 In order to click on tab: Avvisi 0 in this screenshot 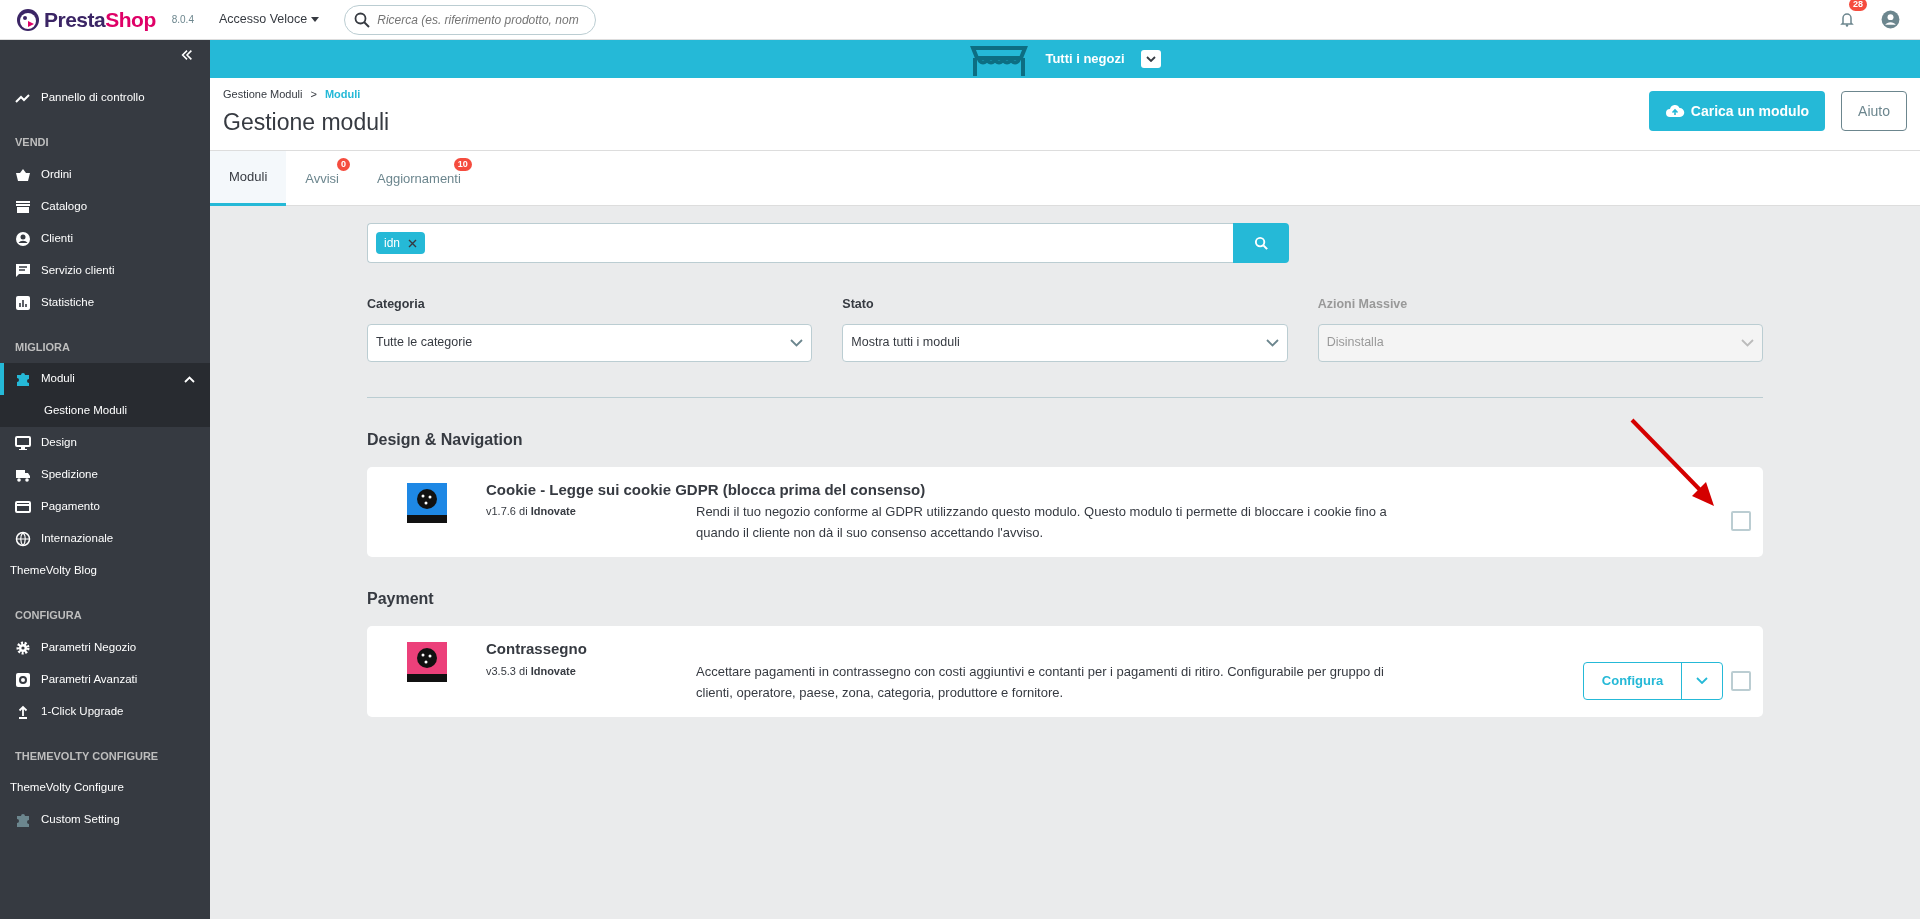, I will do `click(322, 179)`.